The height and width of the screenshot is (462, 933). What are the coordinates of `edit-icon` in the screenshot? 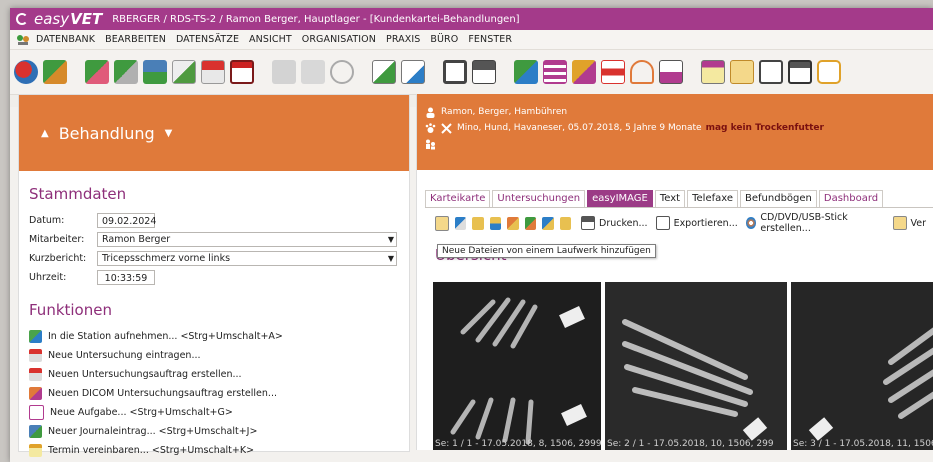 It's located at (565, 223).